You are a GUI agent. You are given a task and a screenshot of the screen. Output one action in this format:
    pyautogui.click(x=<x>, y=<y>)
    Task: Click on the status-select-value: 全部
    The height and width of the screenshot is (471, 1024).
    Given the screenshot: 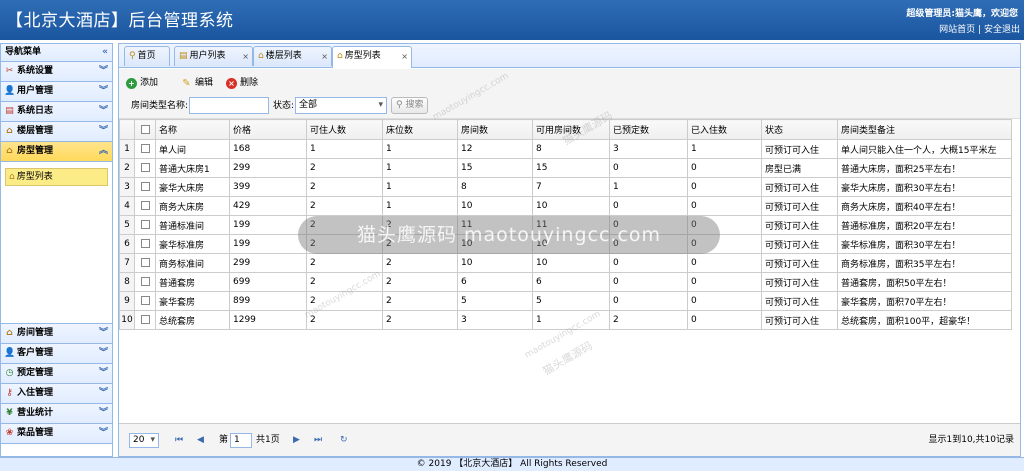 What is the action you would take?
    pyautogui.click(x=308, y=105)
    